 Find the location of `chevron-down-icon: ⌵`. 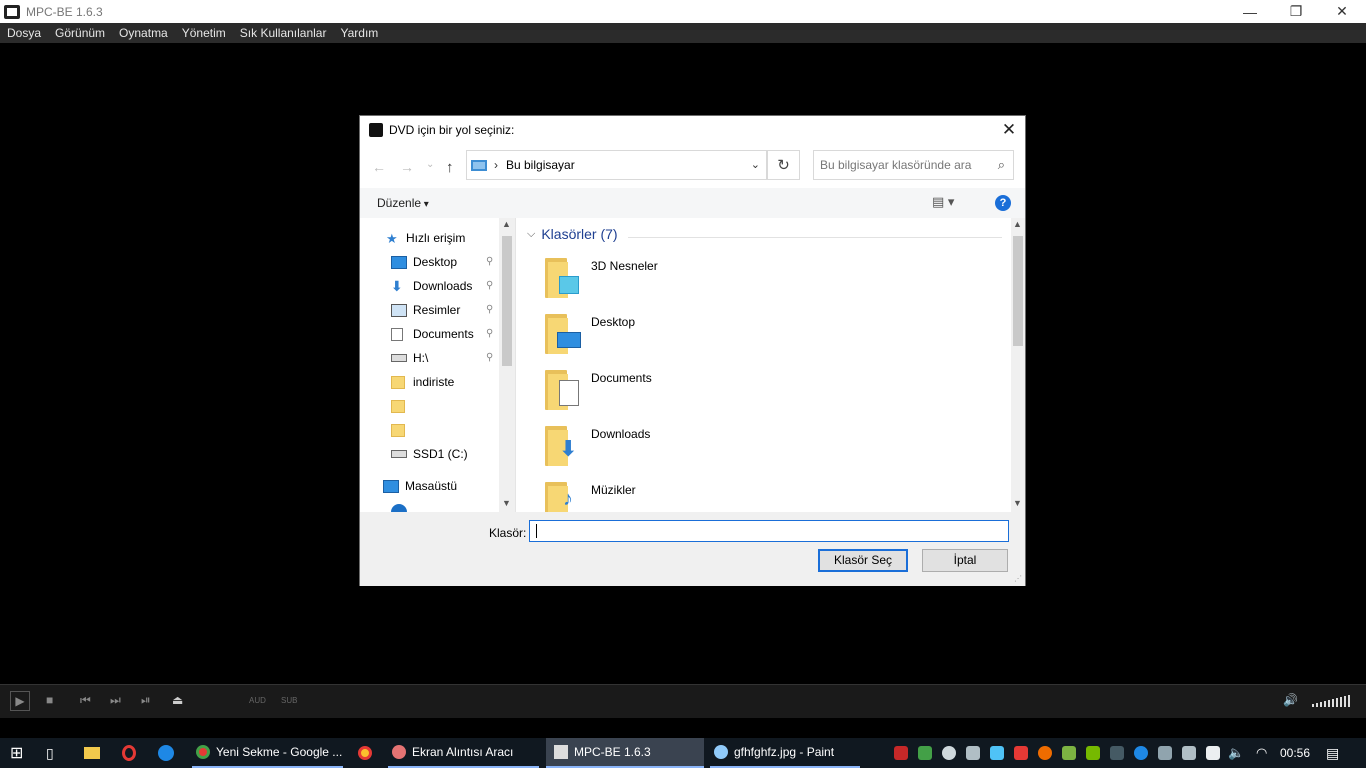

chevron-down-icon: ⌵ is located at coordinates (531, 233).